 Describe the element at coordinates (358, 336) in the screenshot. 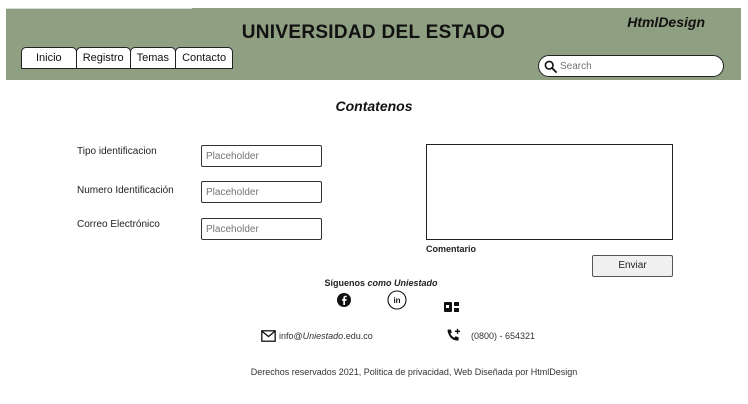

I see `email-domain-suffix: .edu.co` at that location.